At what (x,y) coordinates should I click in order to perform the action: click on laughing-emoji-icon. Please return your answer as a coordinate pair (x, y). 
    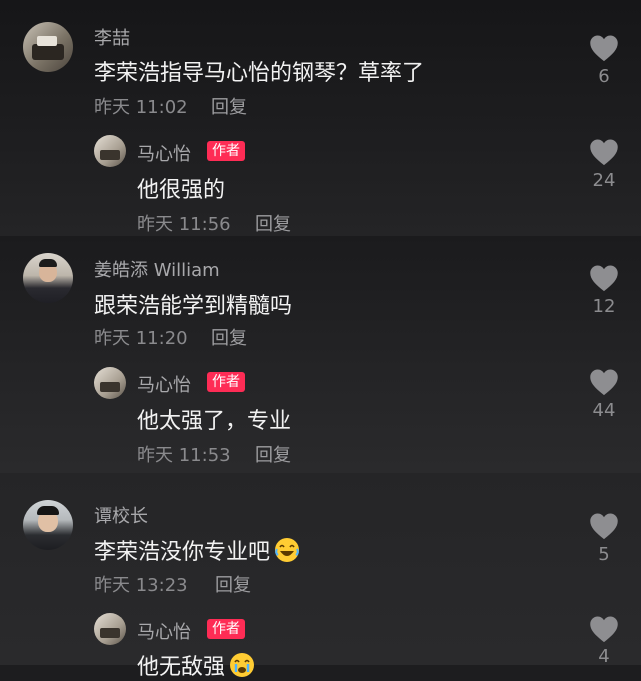
    Looking at the image, I should click on (287, 550).